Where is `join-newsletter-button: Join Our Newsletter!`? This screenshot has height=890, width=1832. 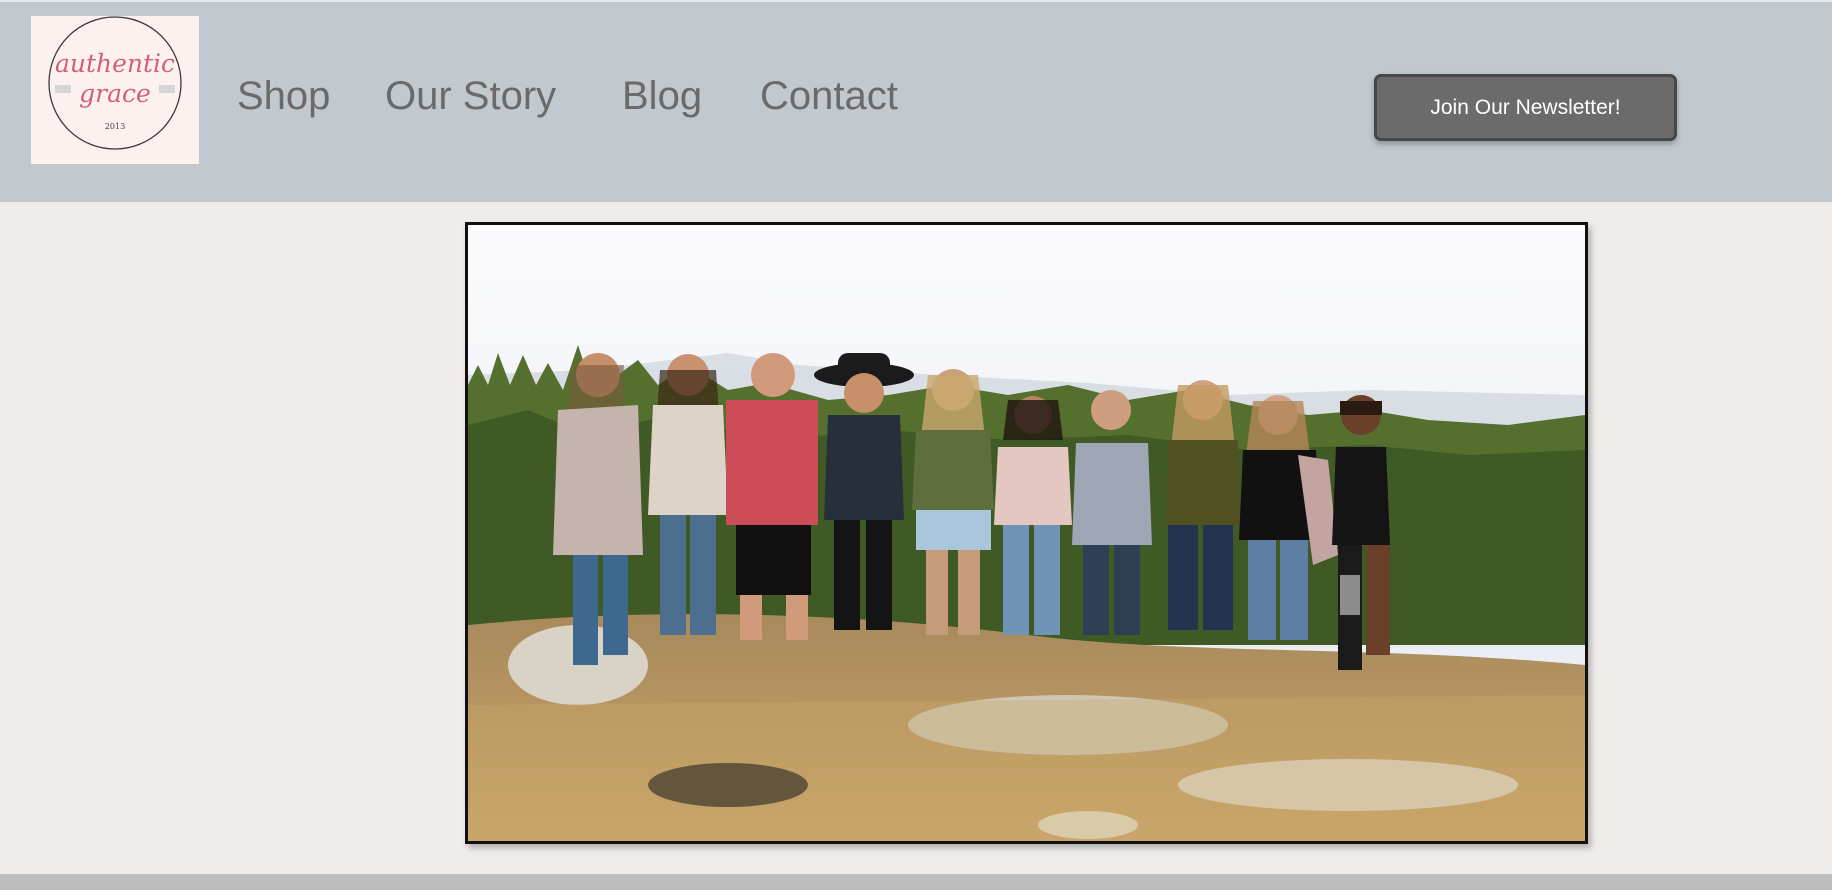 join-newsletter-button: Join Our Newsletter! is located at coordinates (1525, 107).